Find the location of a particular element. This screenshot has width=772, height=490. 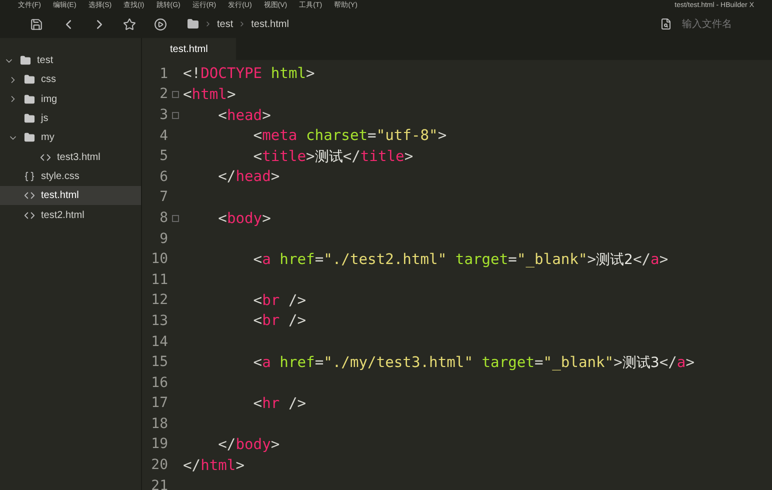

line-number: 7 is located at coordinates (163, 198).